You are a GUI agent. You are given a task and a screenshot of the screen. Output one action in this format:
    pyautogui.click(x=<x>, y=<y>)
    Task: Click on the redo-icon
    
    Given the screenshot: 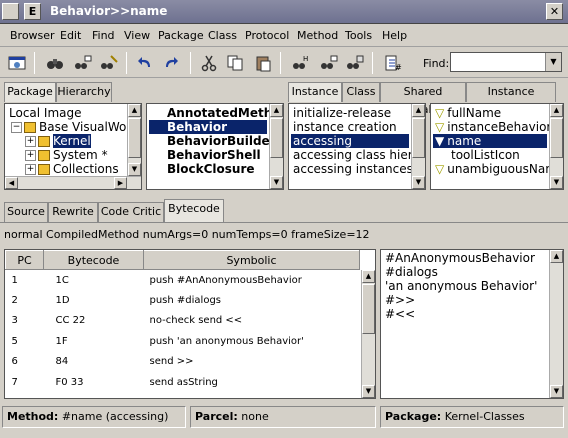 What is the action you would take?
    pyautogui.click(x=171, y=63)
    